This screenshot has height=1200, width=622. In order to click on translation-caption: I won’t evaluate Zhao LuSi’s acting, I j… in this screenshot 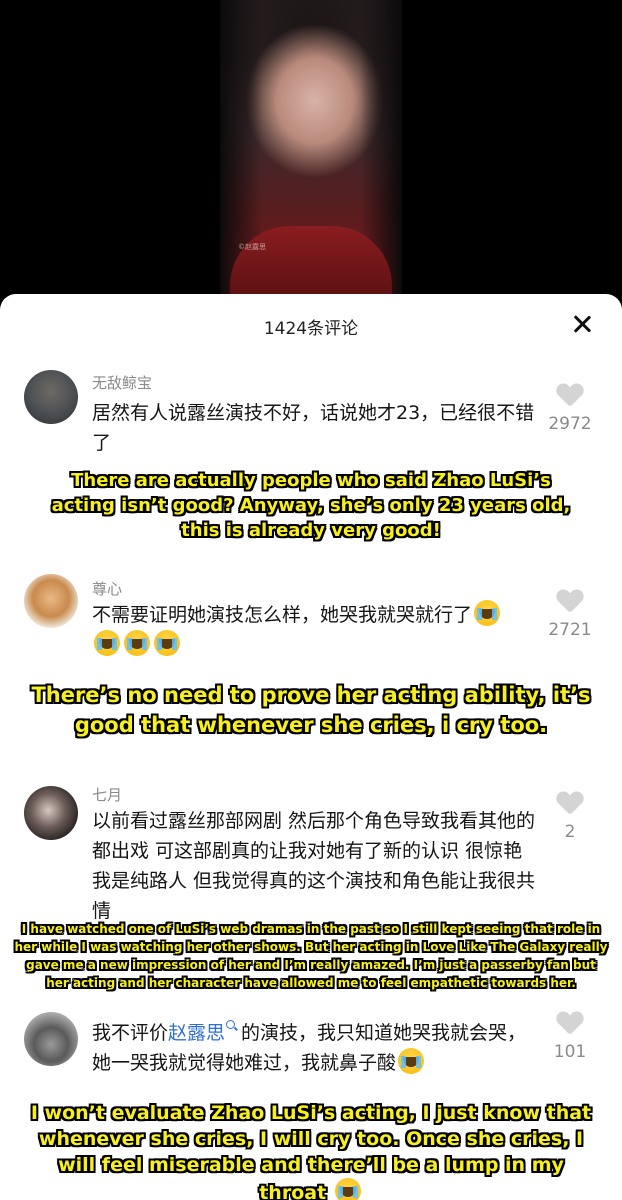, I will do `click(311, 1150)`.